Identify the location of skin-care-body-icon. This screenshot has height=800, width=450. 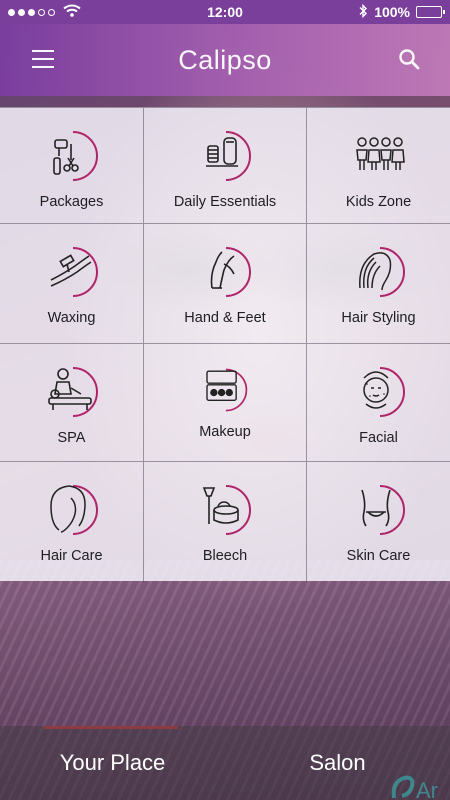
(379, 510).